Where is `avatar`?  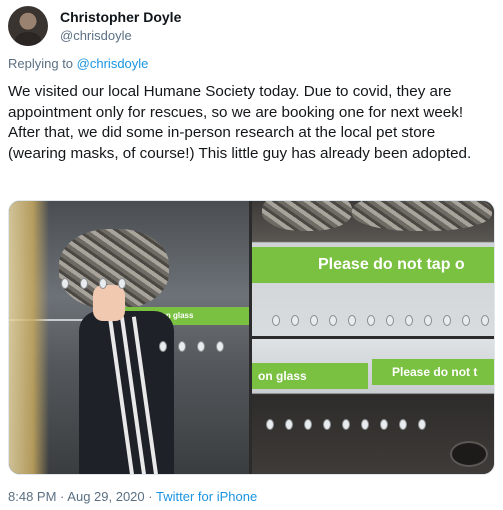
avatar is located at coordinates (28, 26).